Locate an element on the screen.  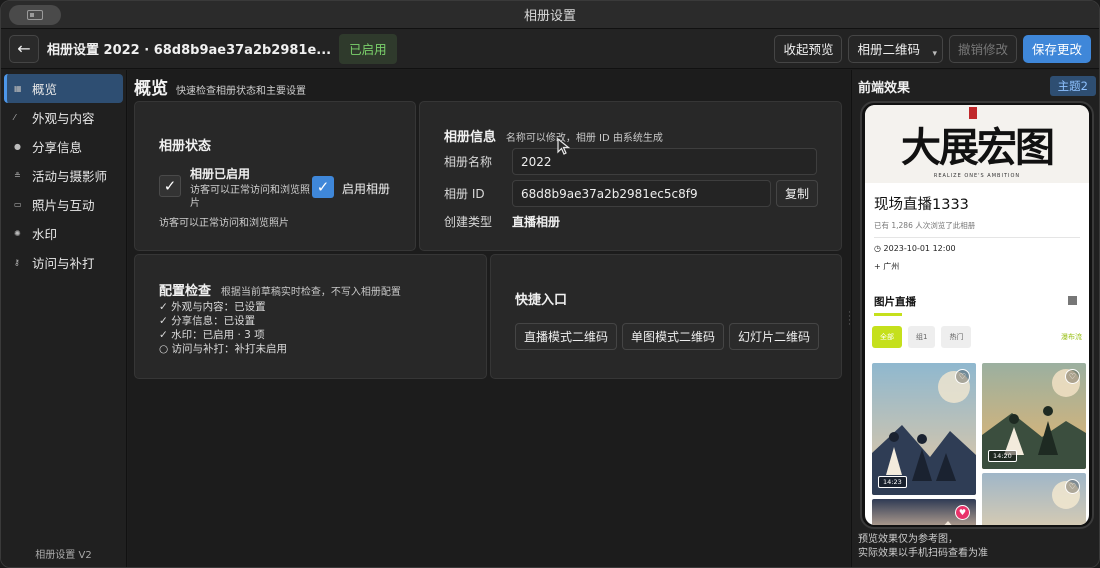
grid-icon: ▦ is located at coordinates (18, 88).